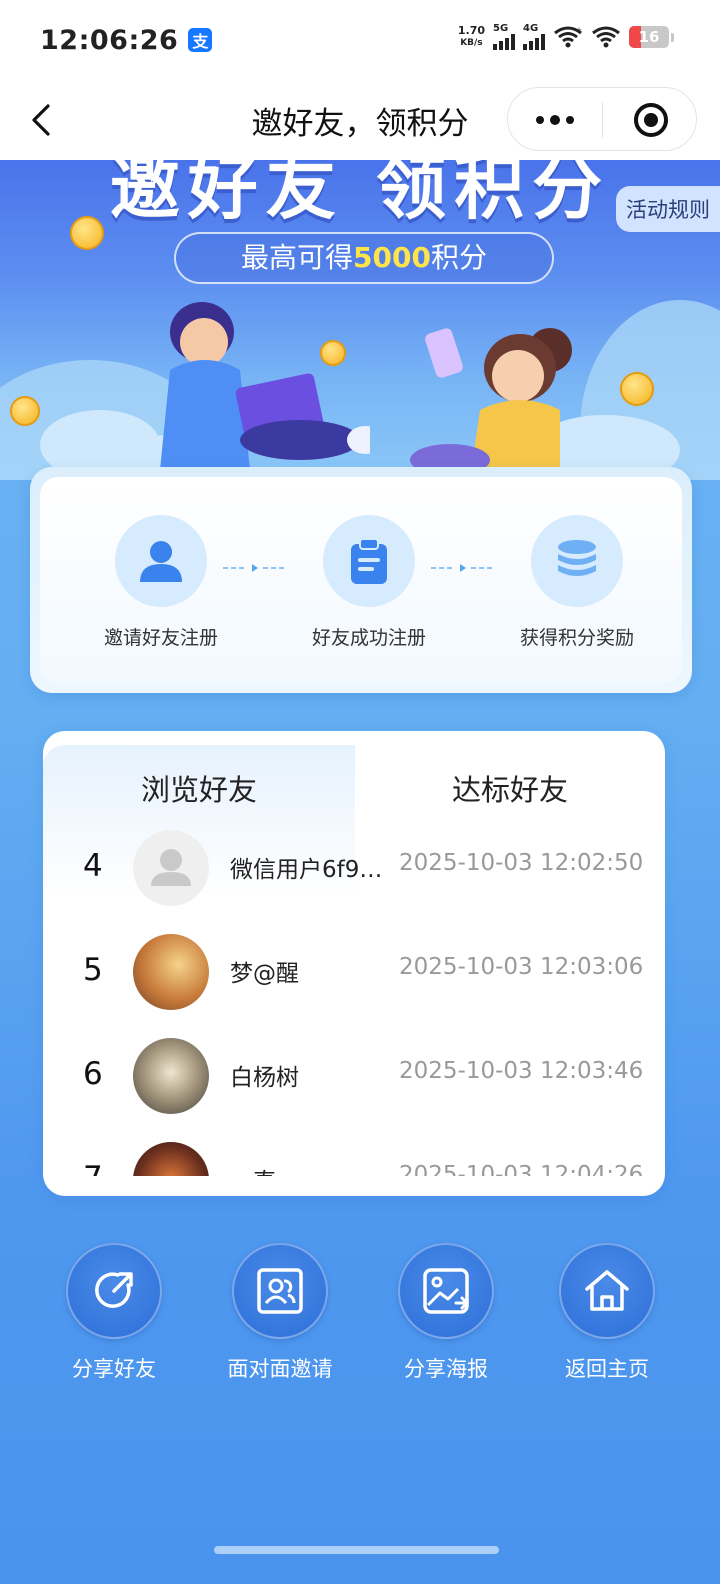  I want to click on share-poster-button: 分享海报, so click(446, 1313).